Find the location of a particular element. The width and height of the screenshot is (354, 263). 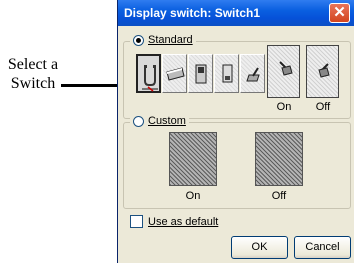

switch-on-icon is located at coordinates (286, 68).